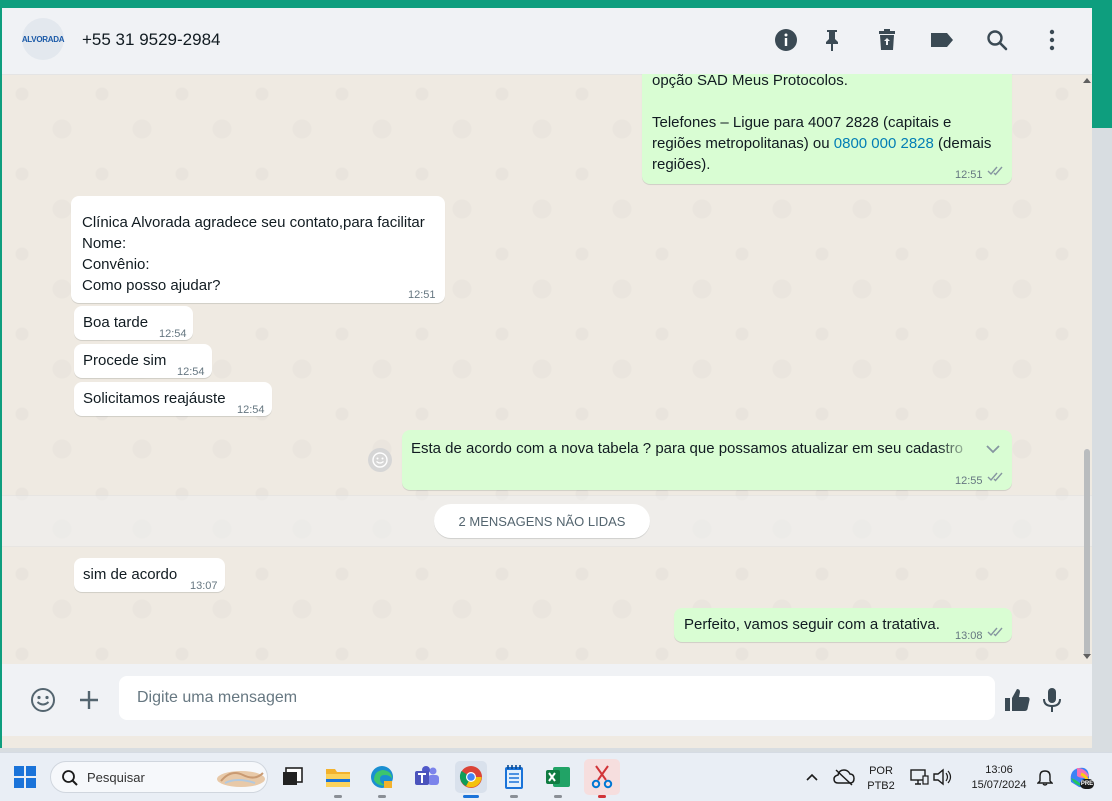 The image size is (1112, 801). I want to click on message-incoming: Procede sim 12:54, so click(143, 361).